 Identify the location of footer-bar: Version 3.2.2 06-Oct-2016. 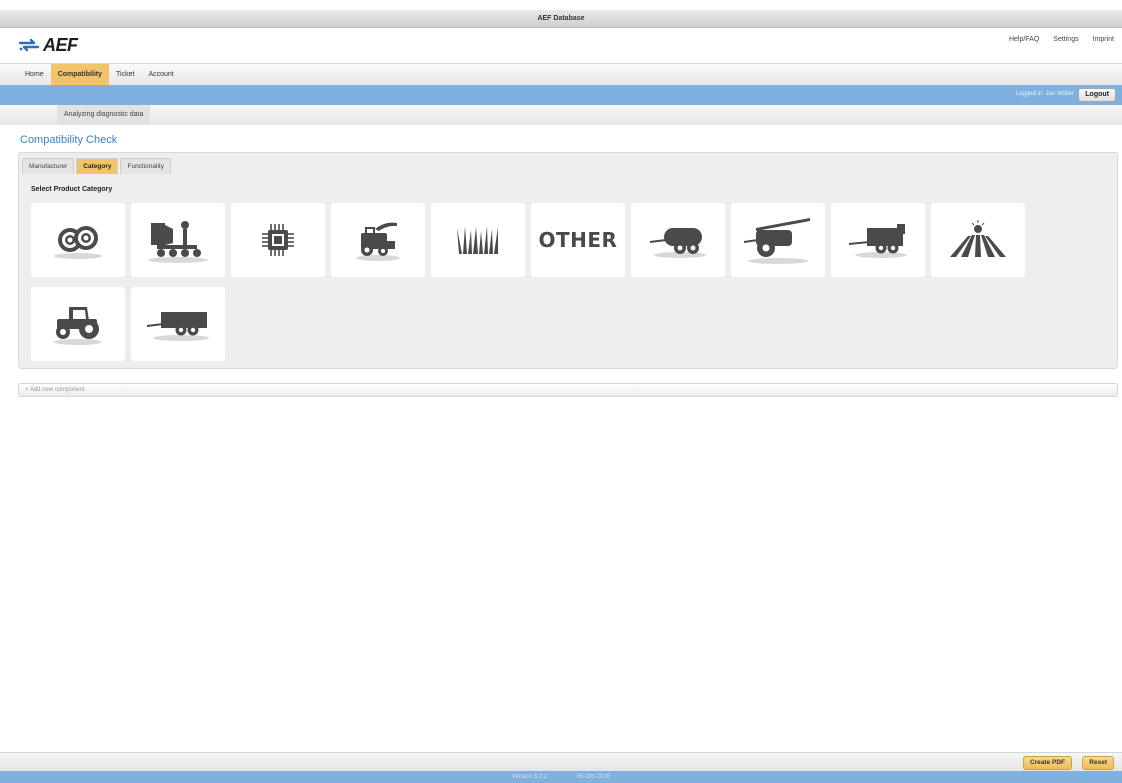
(561, 777).